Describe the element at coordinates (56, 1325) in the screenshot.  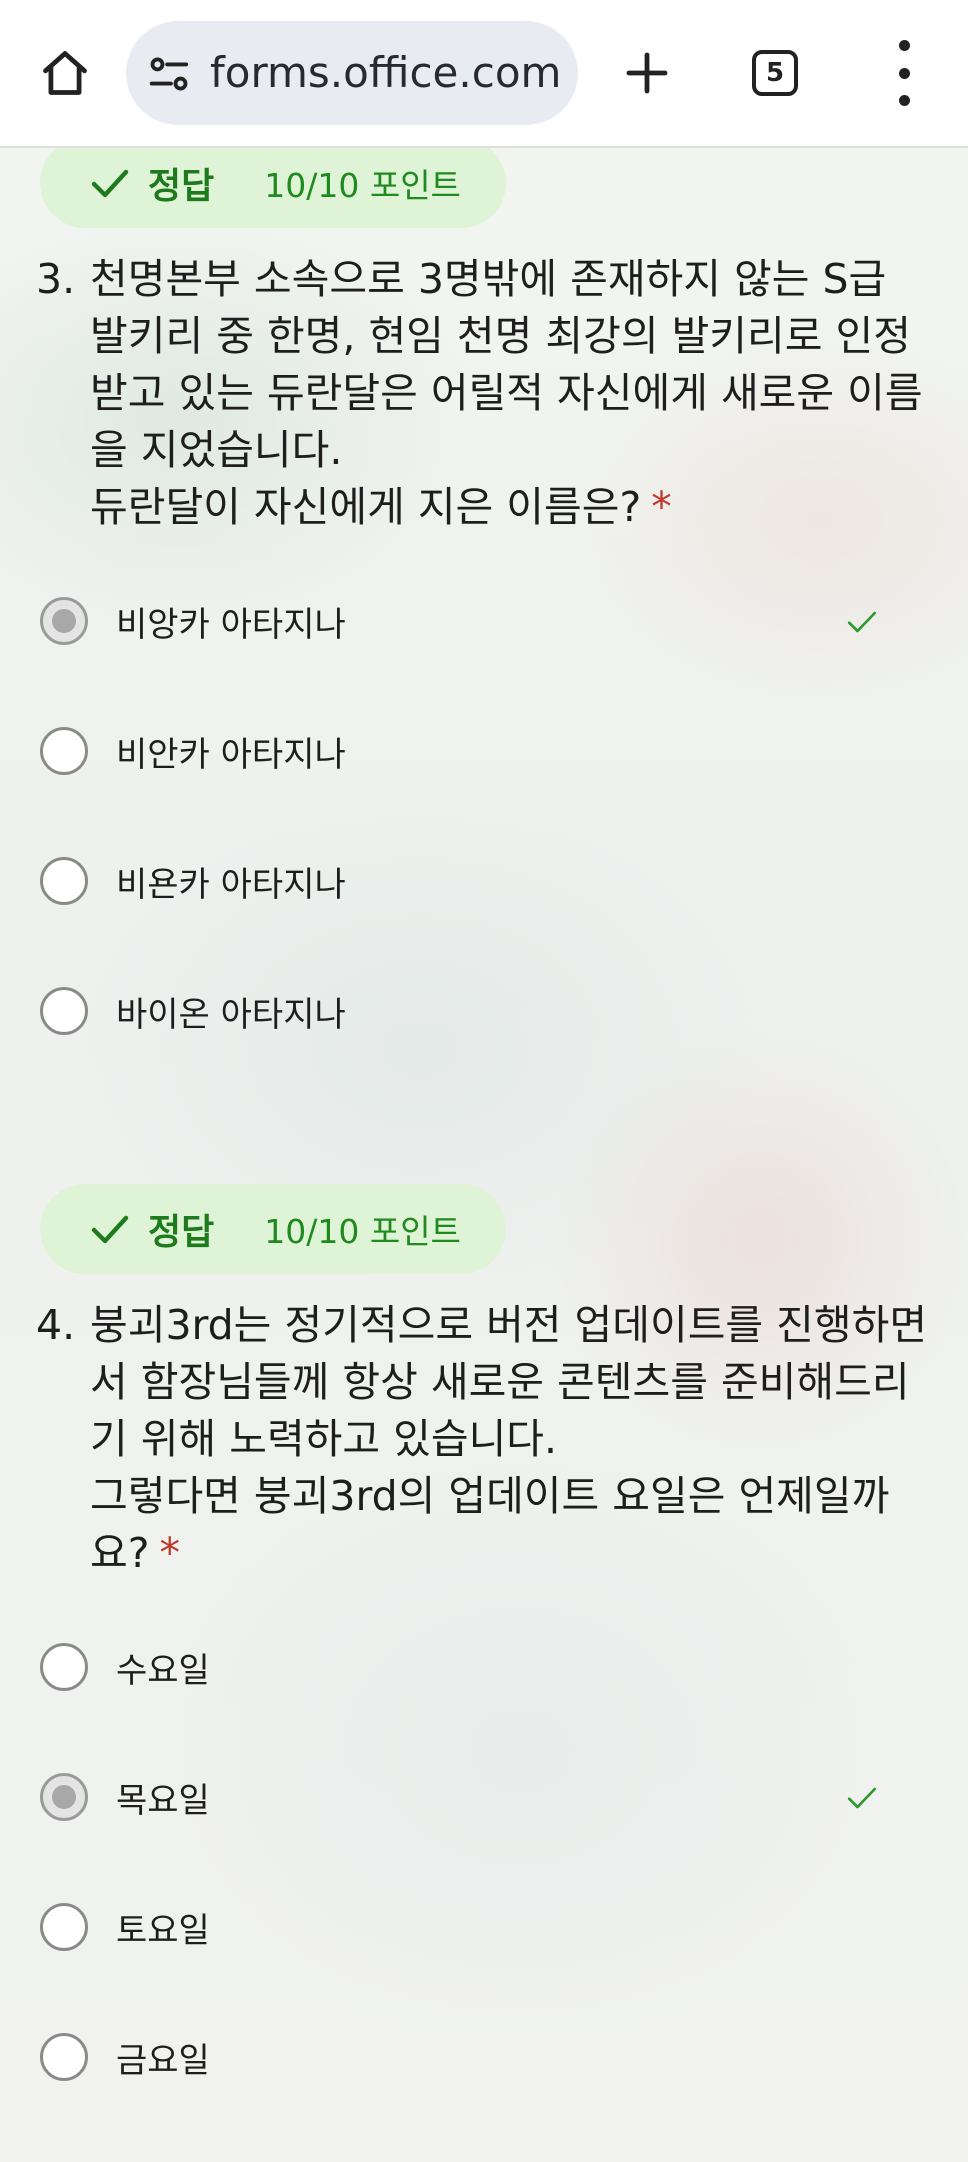
I see `question-number: 4.` at that location.